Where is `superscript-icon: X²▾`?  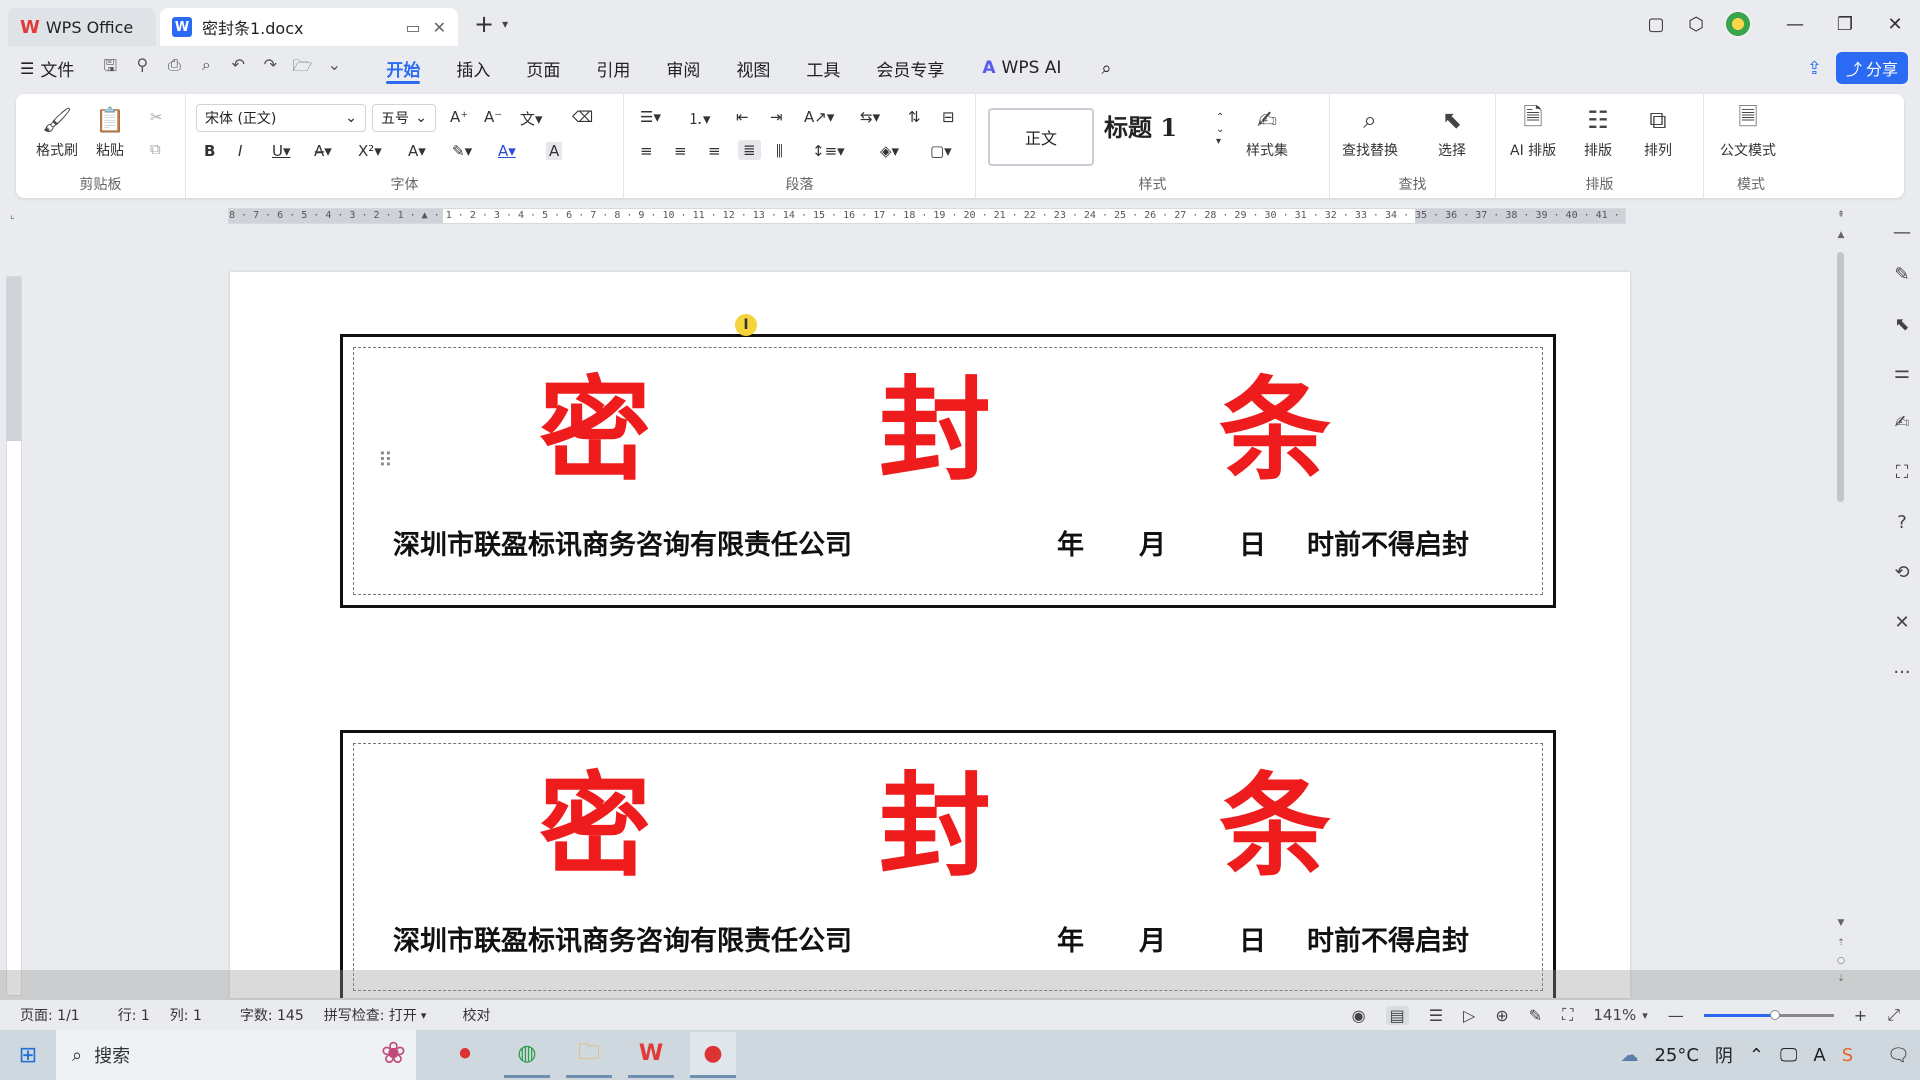
superscript-icon: X²▾ is located at coordinates (370, 151).